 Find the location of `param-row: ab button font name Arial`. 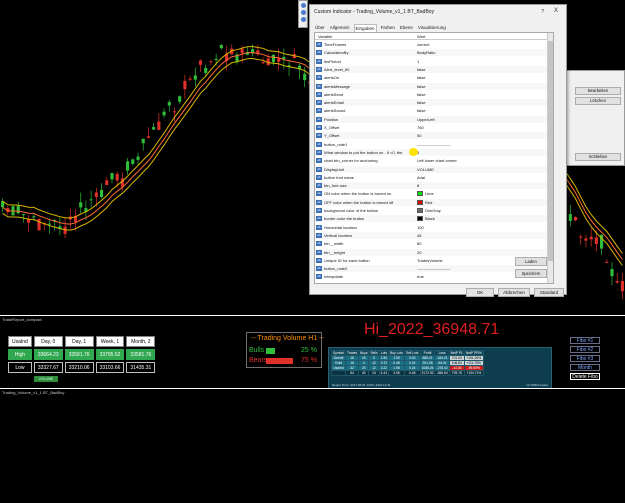

param-row: ab button font name Arial is located at coordinates (432, 177).